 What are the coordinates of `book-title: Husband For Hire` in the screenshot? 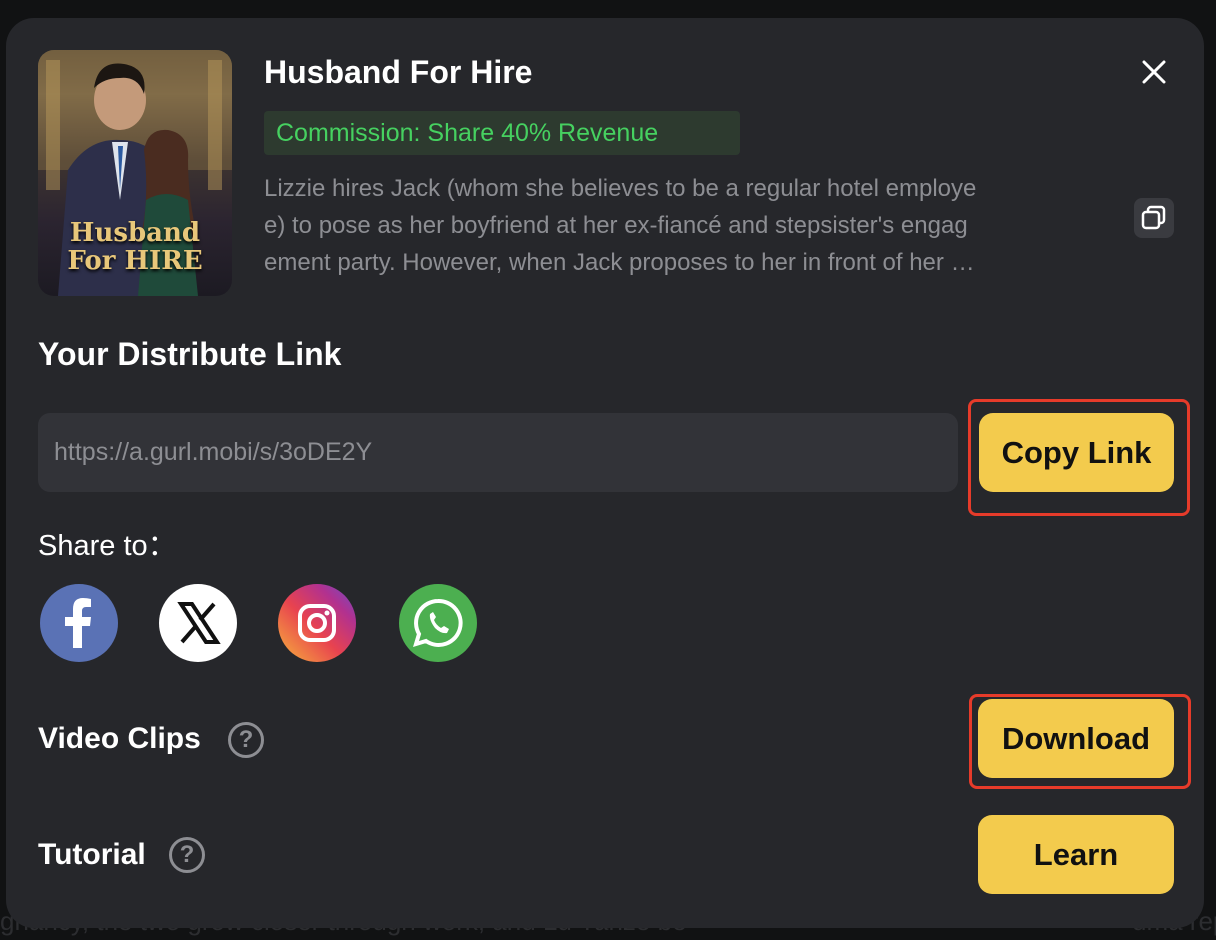 It's located at (398, 72).